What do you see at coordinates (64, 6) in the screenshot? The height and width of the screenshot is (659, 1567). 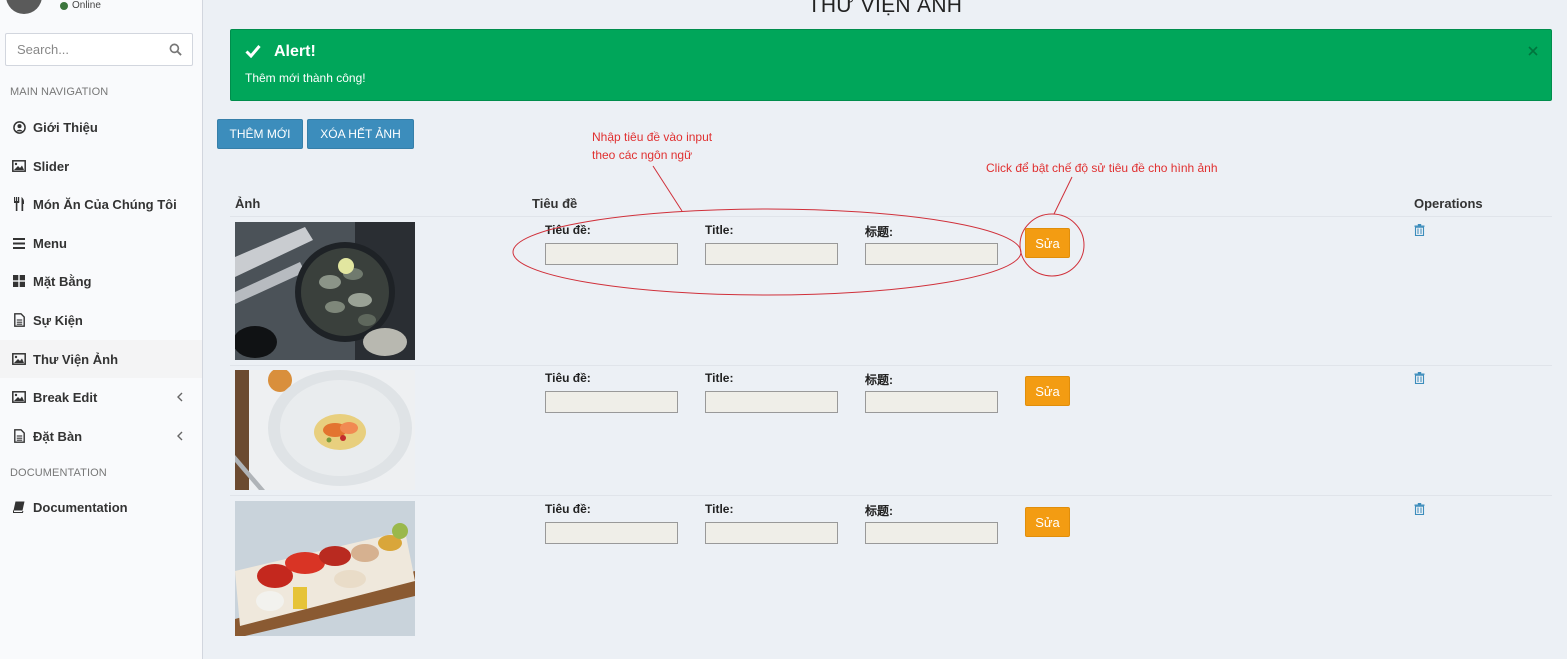 I see `online-status-icon` at bounding box center [64, 6].